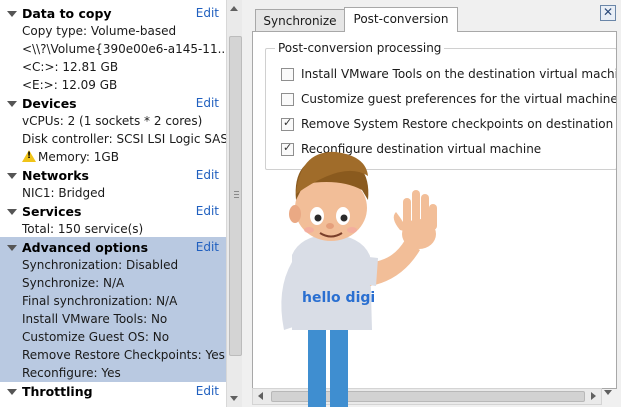 Image resolution: width=621 pixels, height=407 pixels. What do you see at coordinates (401, 19) in the screenshot?
I see `tab-post-conversion: Post-conversion` at bounding box center [401, 19].